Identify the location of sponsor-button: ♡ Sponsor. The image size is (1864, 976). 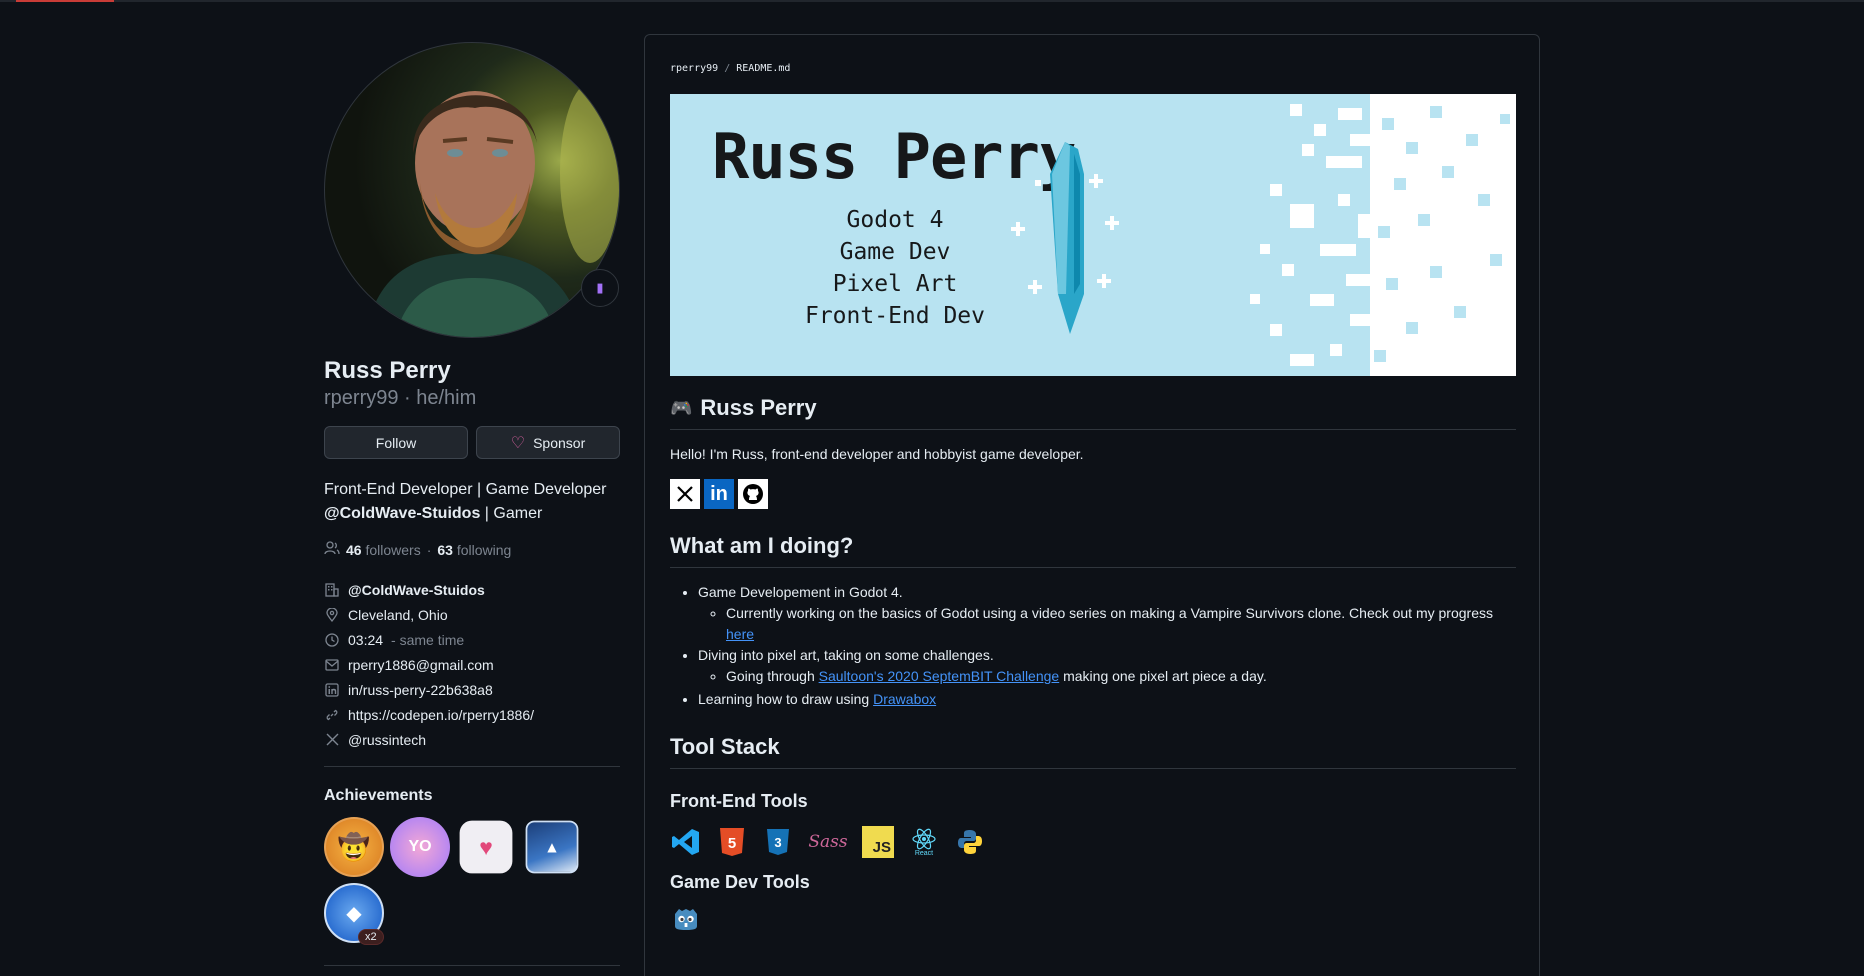
(548, 442).